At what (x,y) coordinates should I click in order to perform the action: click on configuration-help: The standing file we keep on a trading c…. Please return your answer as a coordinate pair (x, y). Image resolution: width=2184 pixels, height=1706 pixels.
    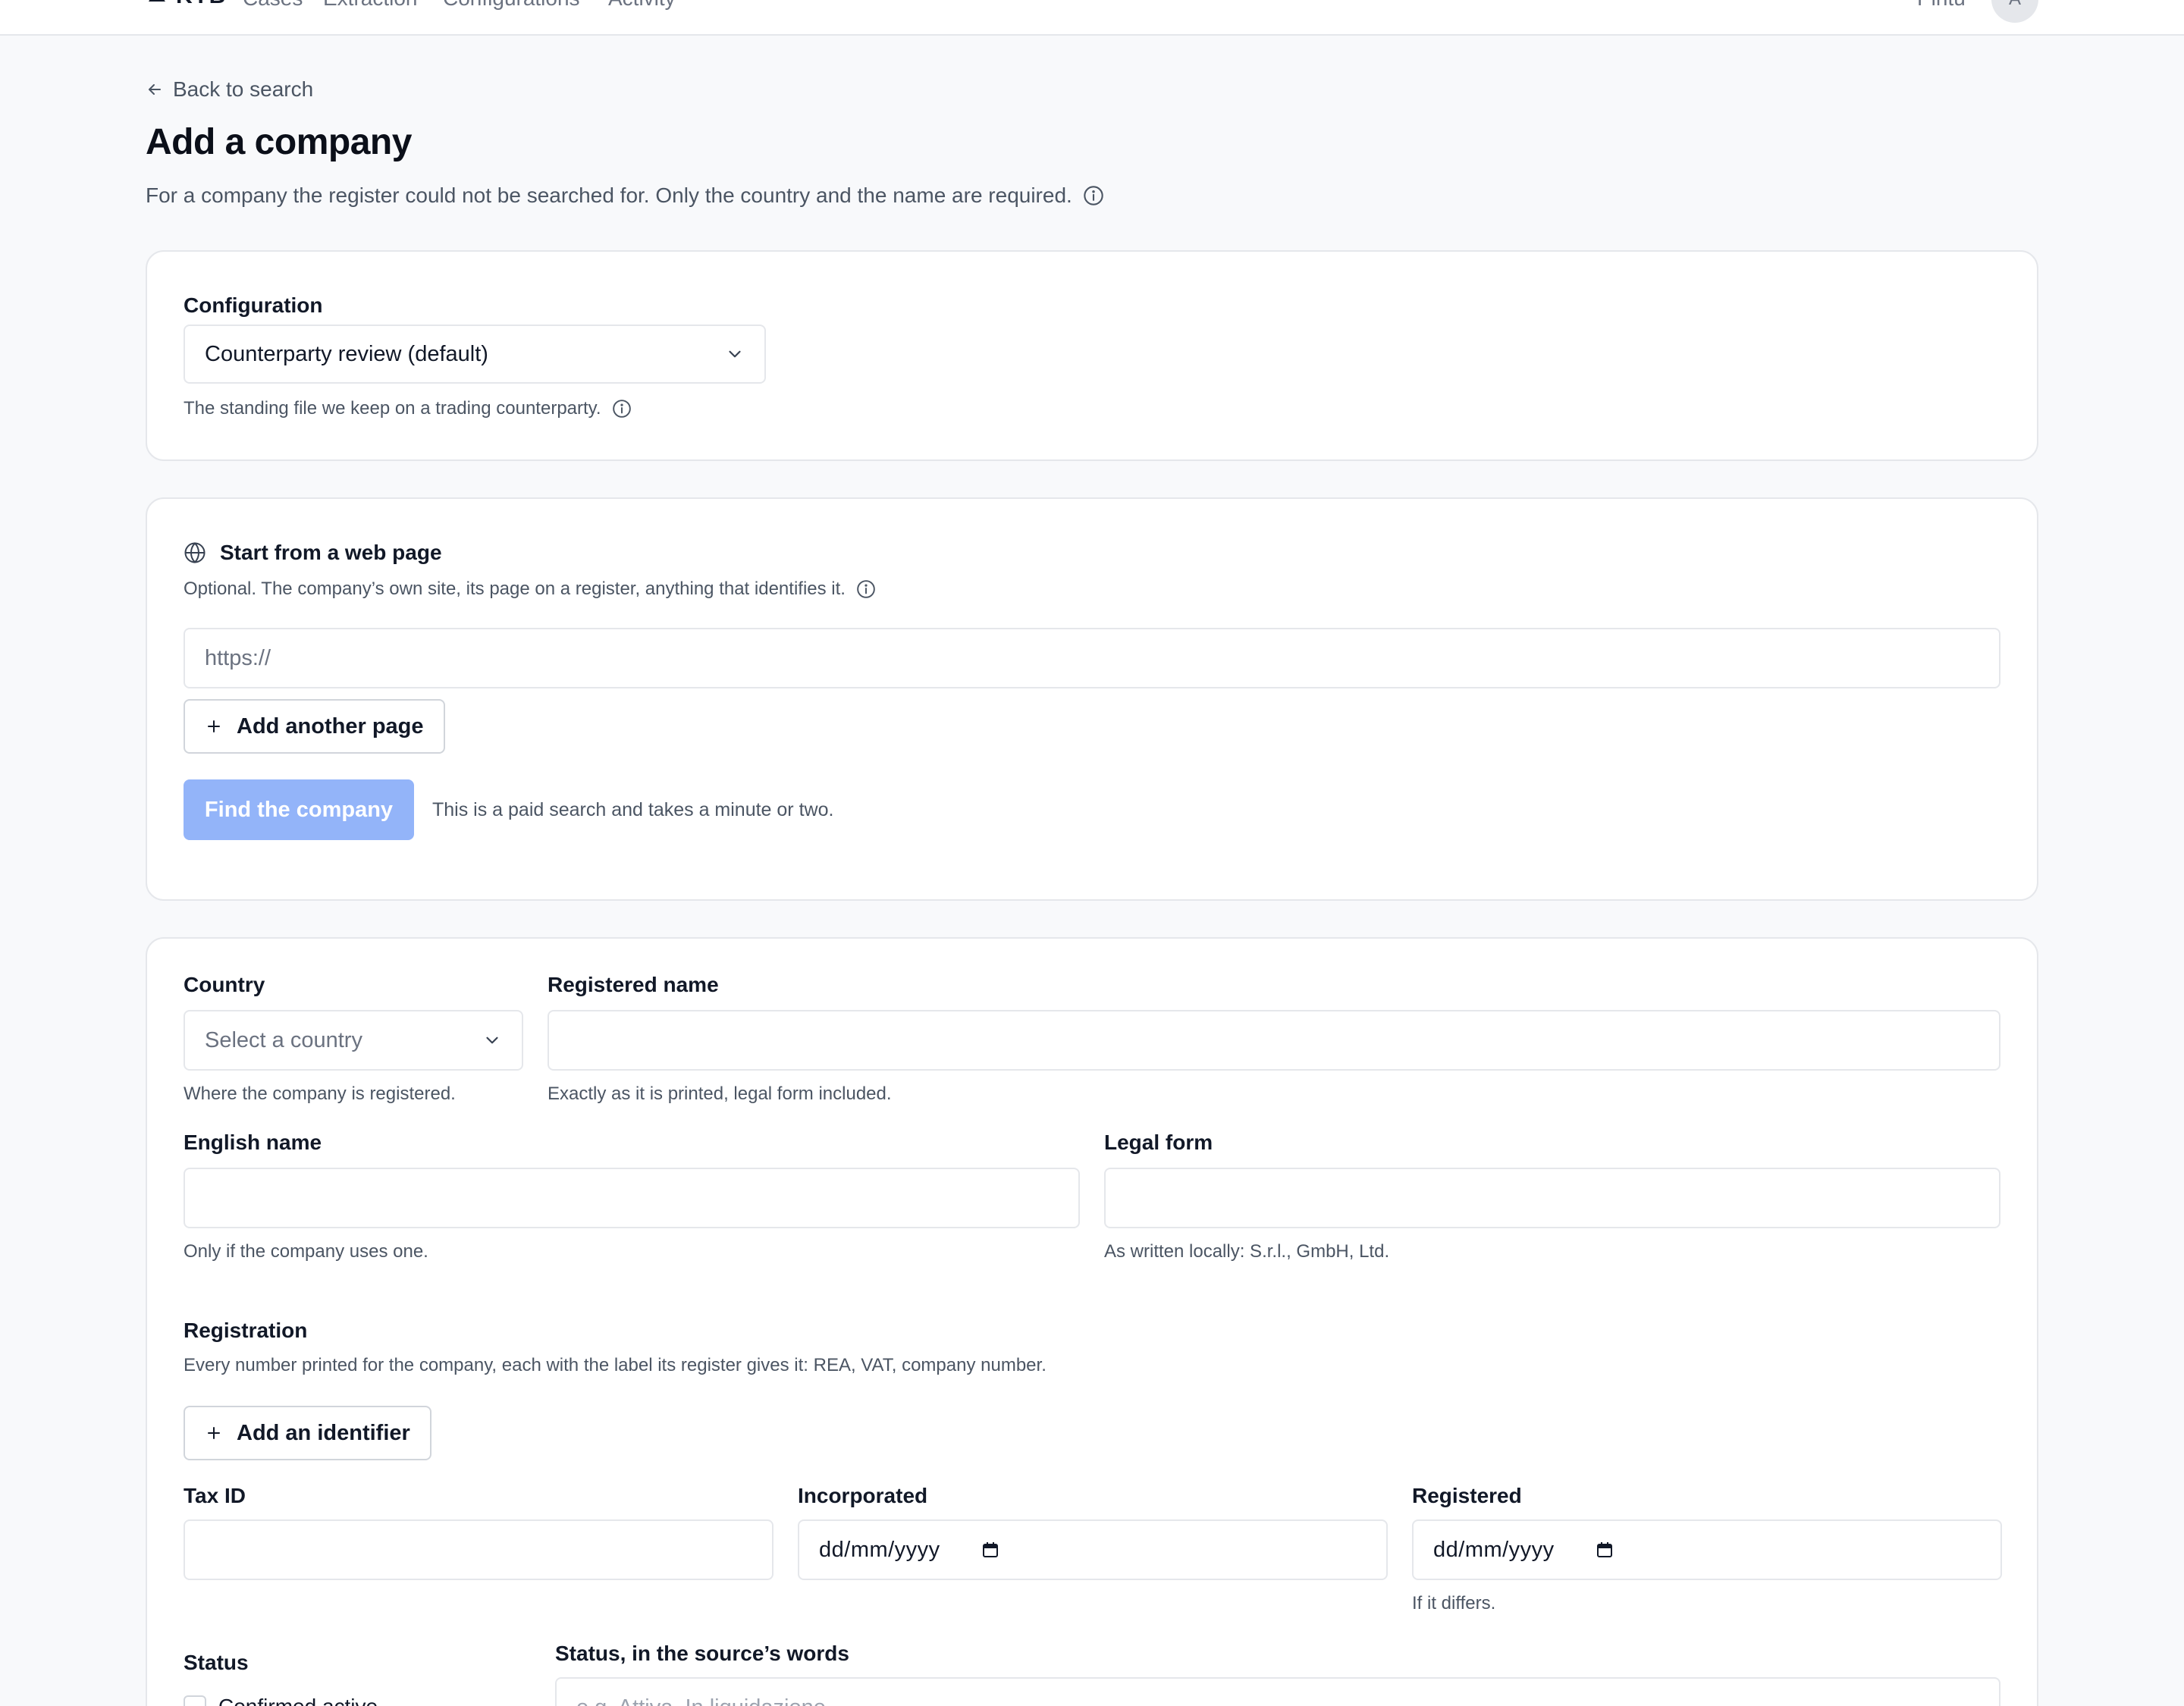
    Looking at the image, I should click on (408, 409).